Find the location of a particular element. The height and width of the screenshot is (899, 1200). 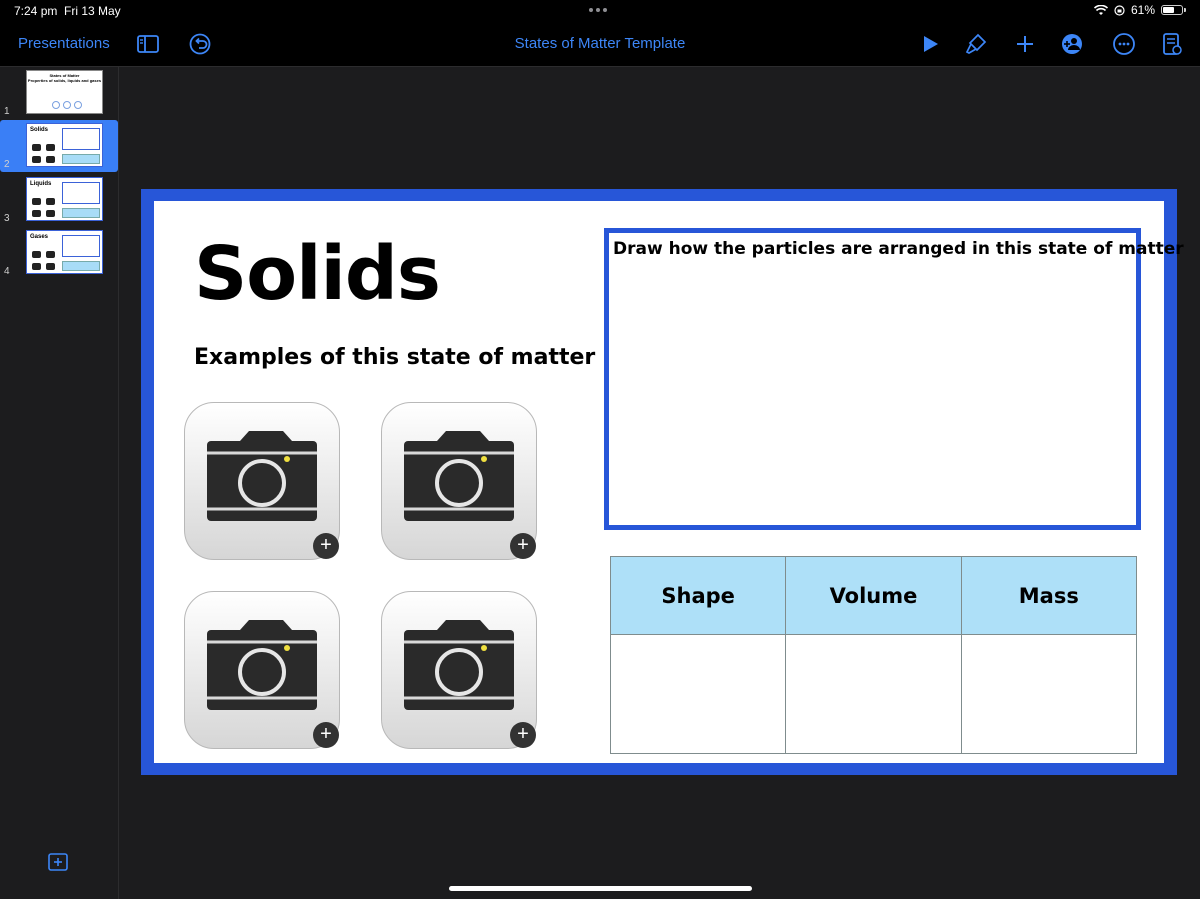

table-cell-shape is located at coordinates (698, 694).